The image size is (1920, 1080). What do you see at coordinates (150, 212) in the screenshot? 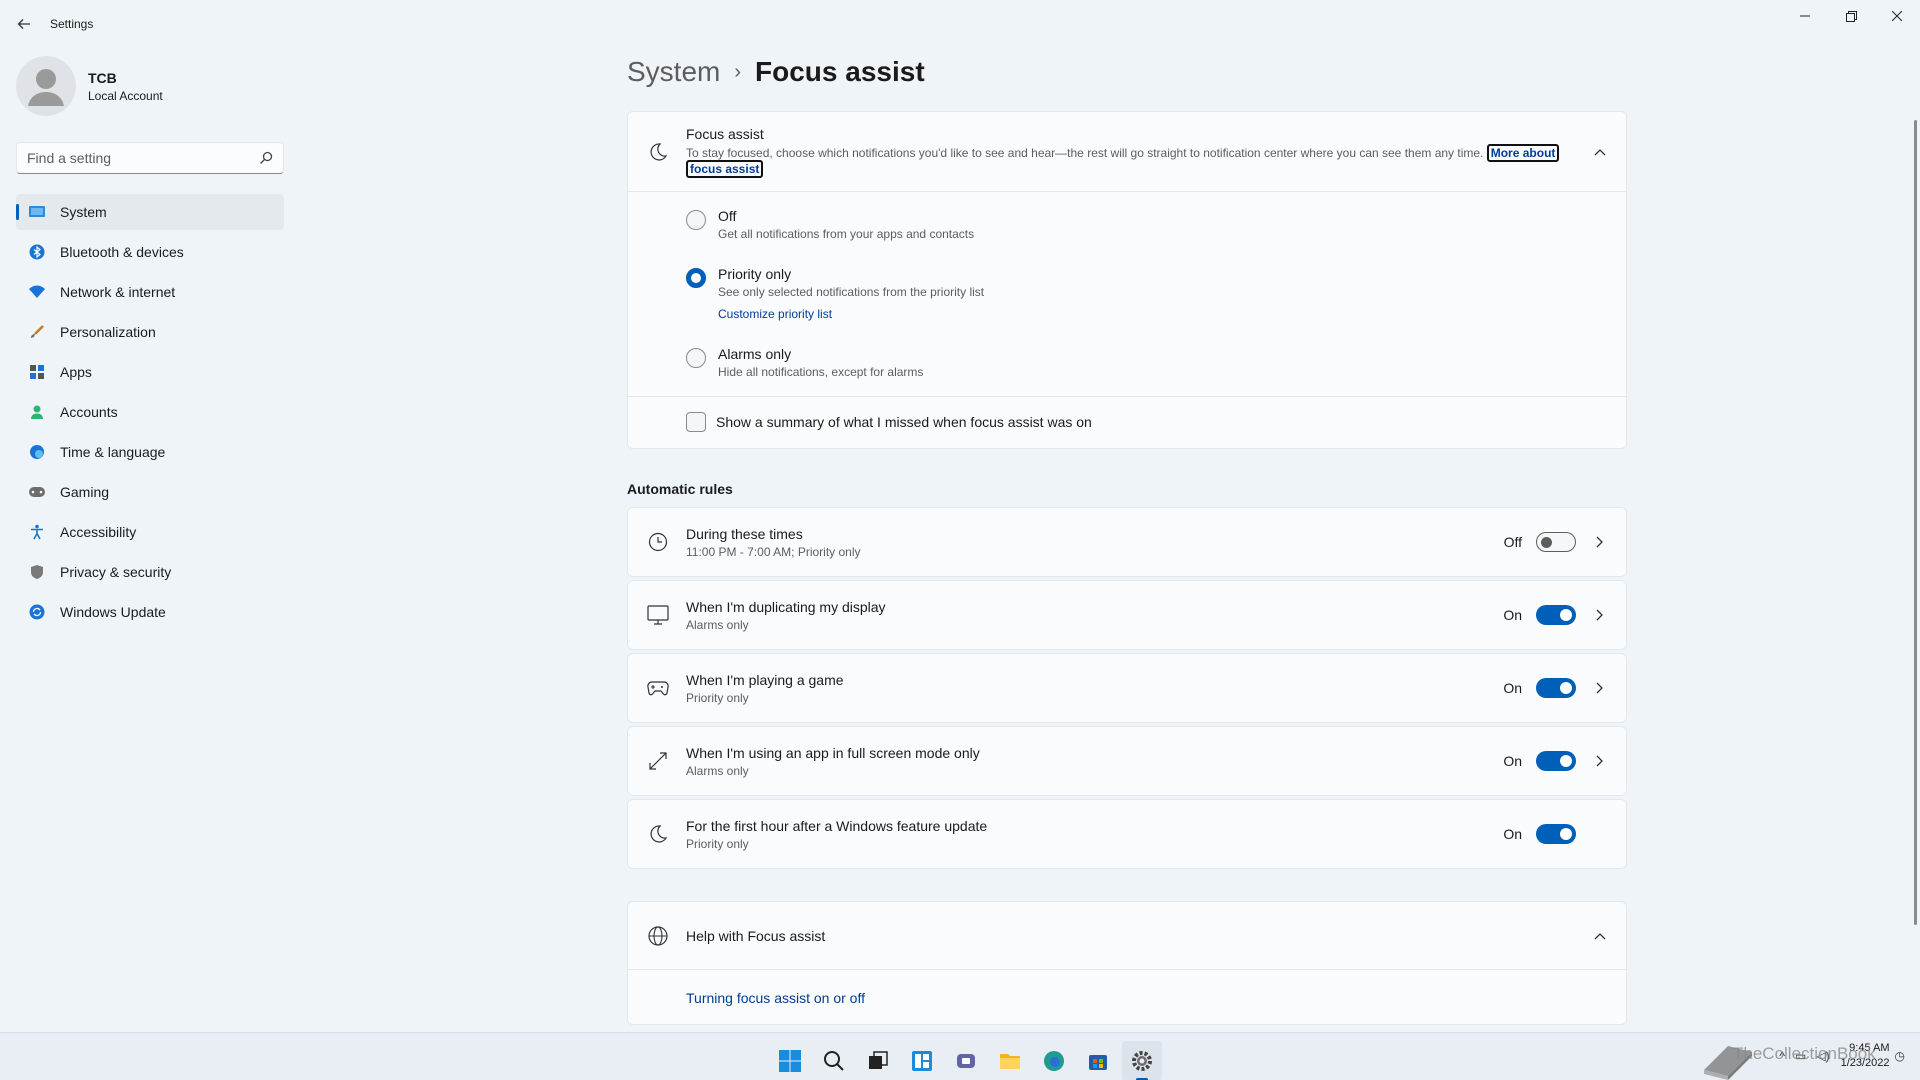
I see `sidebar-item-system: System` at bounding box center [150, 212].